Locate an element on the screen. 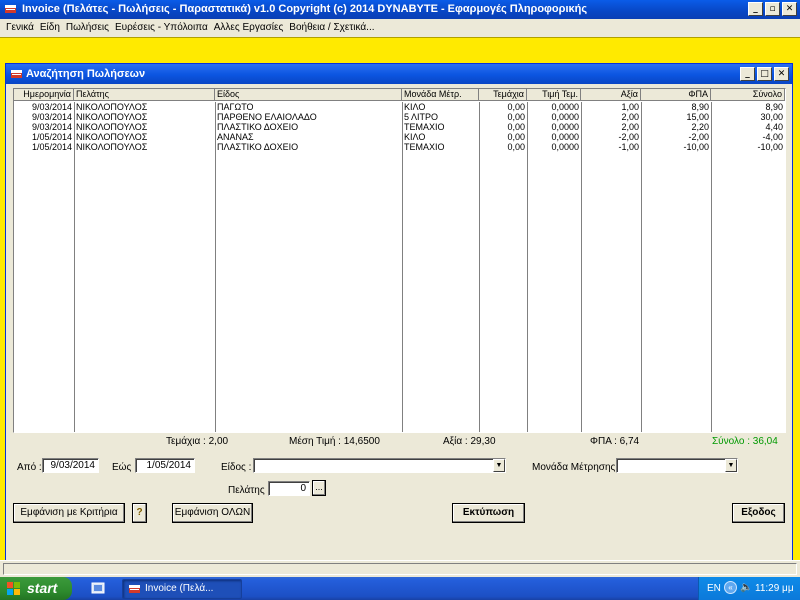  col-total: Σύνολο is located at coordinates (748, 94).